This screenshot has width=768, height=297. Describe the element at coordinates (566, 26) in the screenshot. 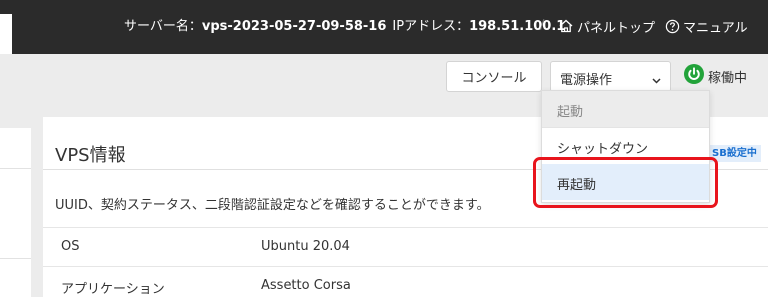

I see `home-icon` at that location.